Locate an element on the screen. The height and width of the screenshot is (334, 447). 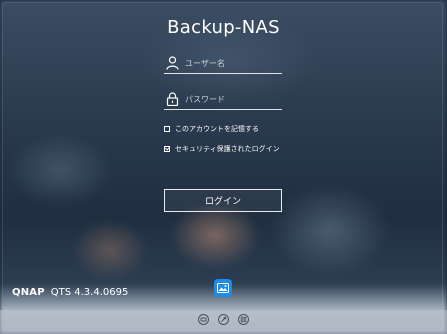
lock-icon is located at coordinates (172, 99).